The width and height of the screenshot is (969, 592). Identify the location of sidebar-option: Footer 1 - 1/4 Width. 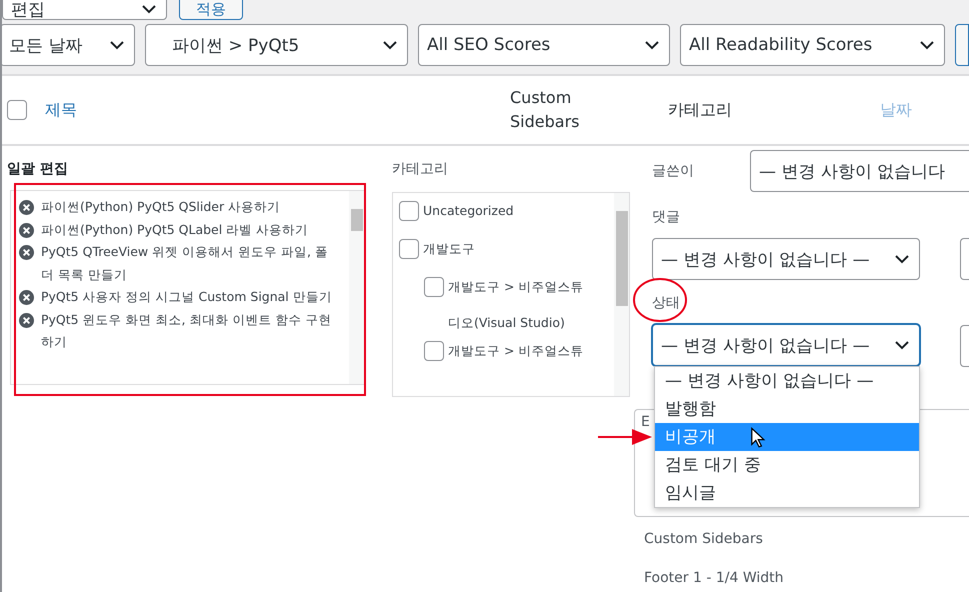
(806, 578).